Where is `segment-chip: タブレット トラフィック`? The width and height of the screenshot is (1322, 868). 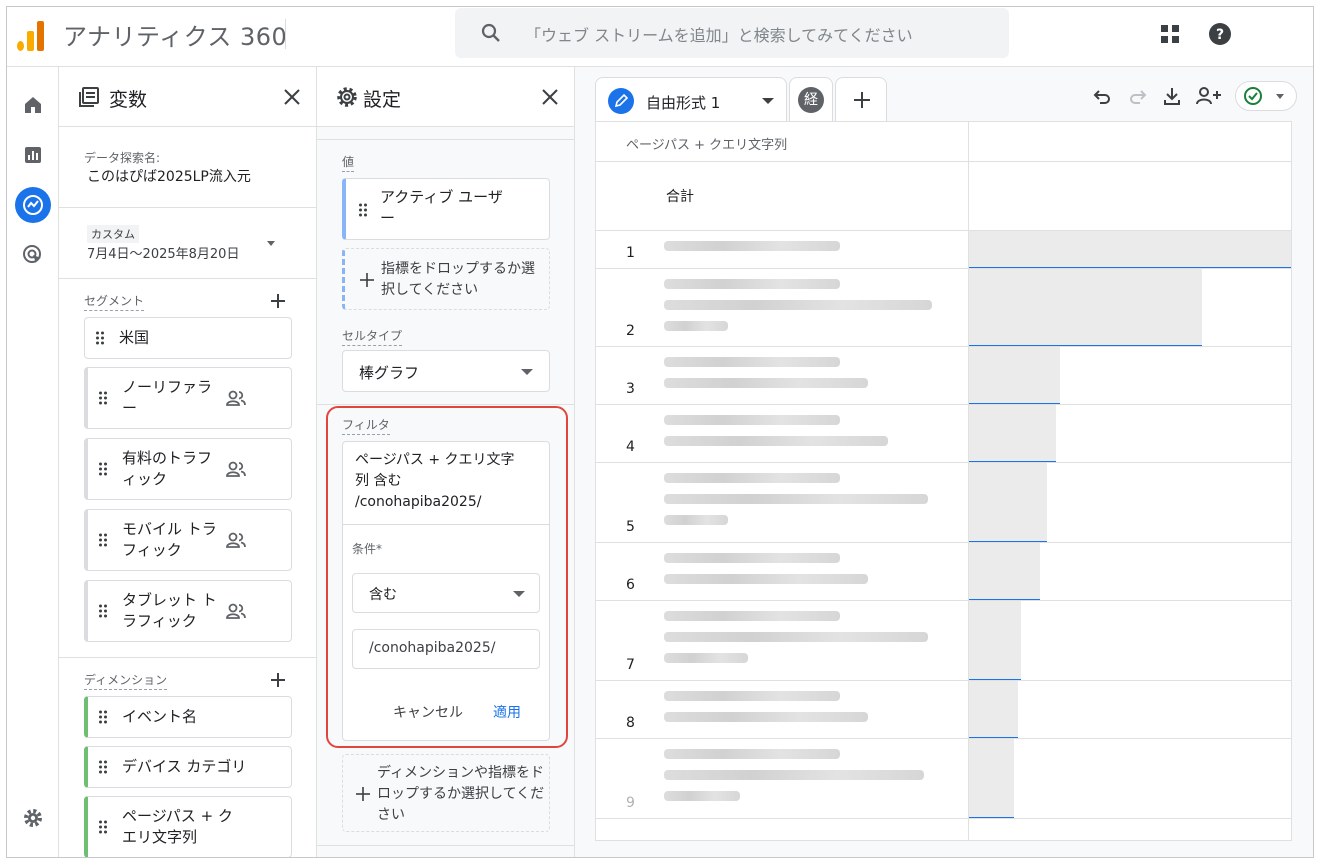 segment-chip: タブレット トラフィック is located at coordinates (188, 611).